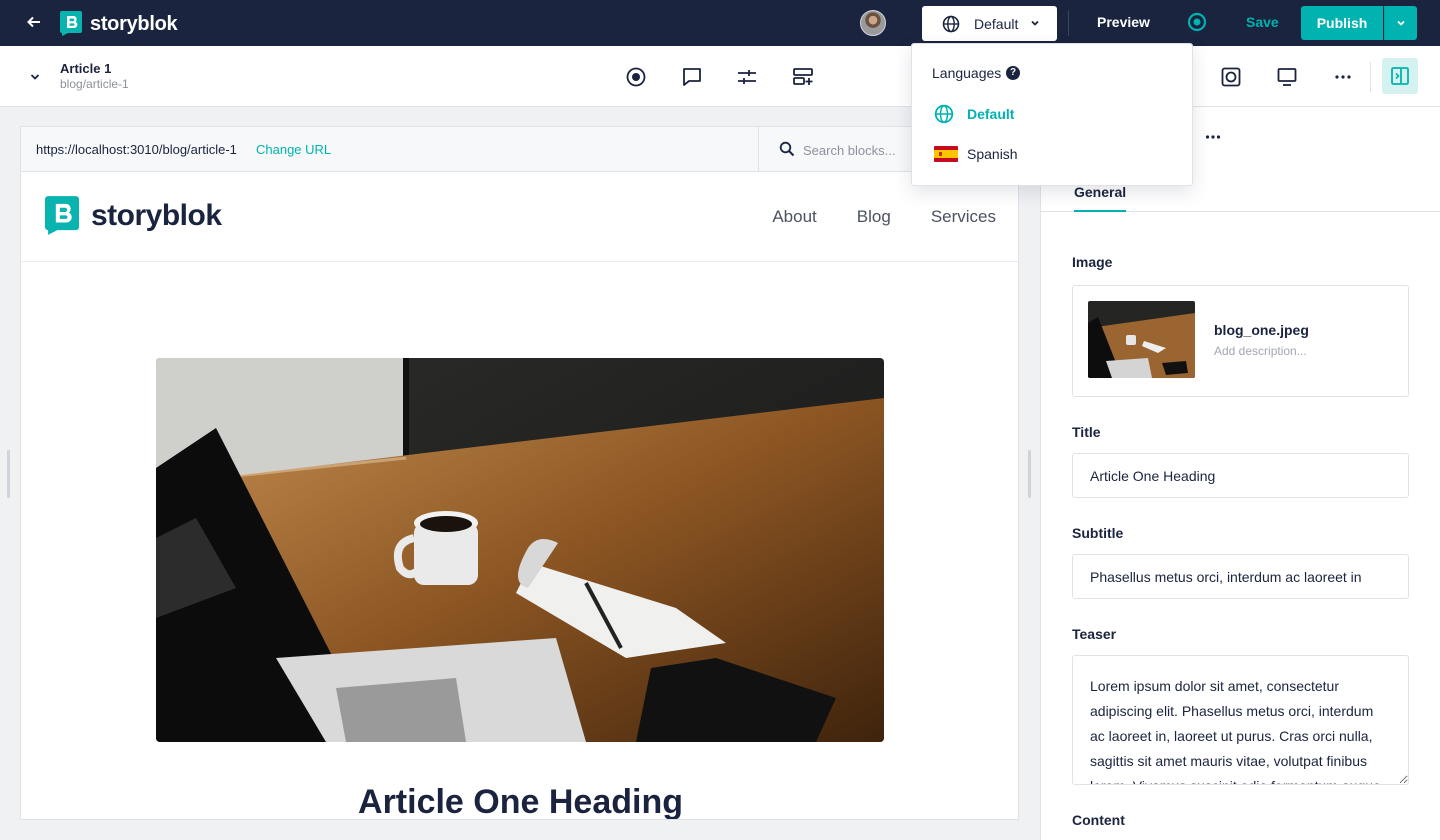 The height and width of the screenshot is (840, 1440). I want to click on user-avatar, so click(873, 23).